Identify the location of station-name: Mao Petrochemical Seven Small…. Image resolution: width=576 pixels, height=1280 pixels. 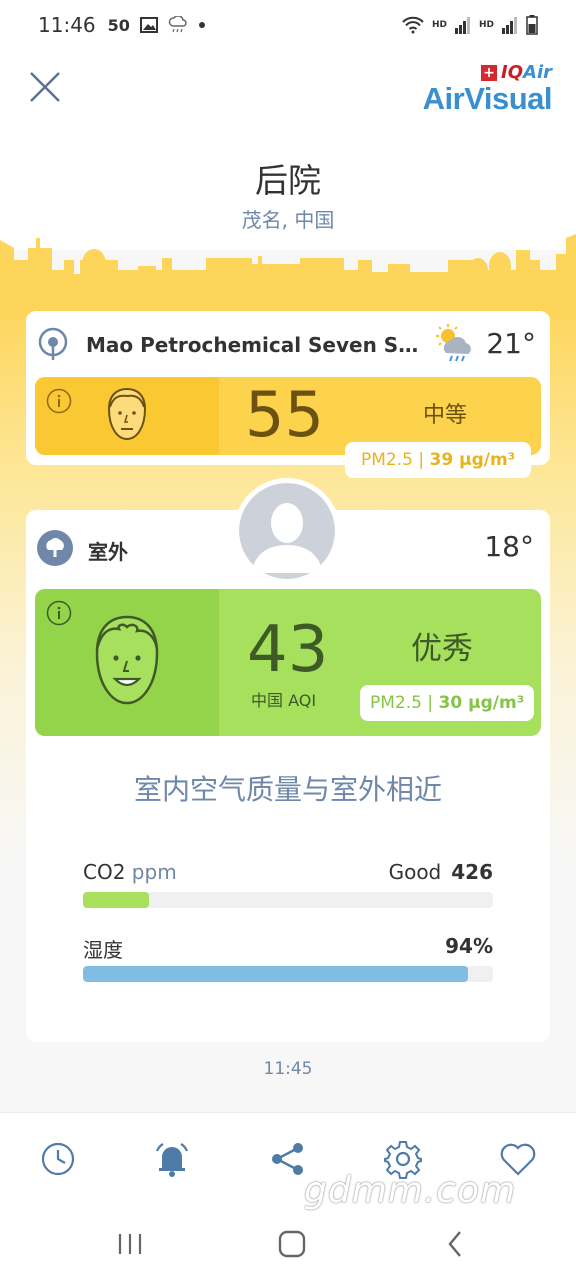
(257, 345).